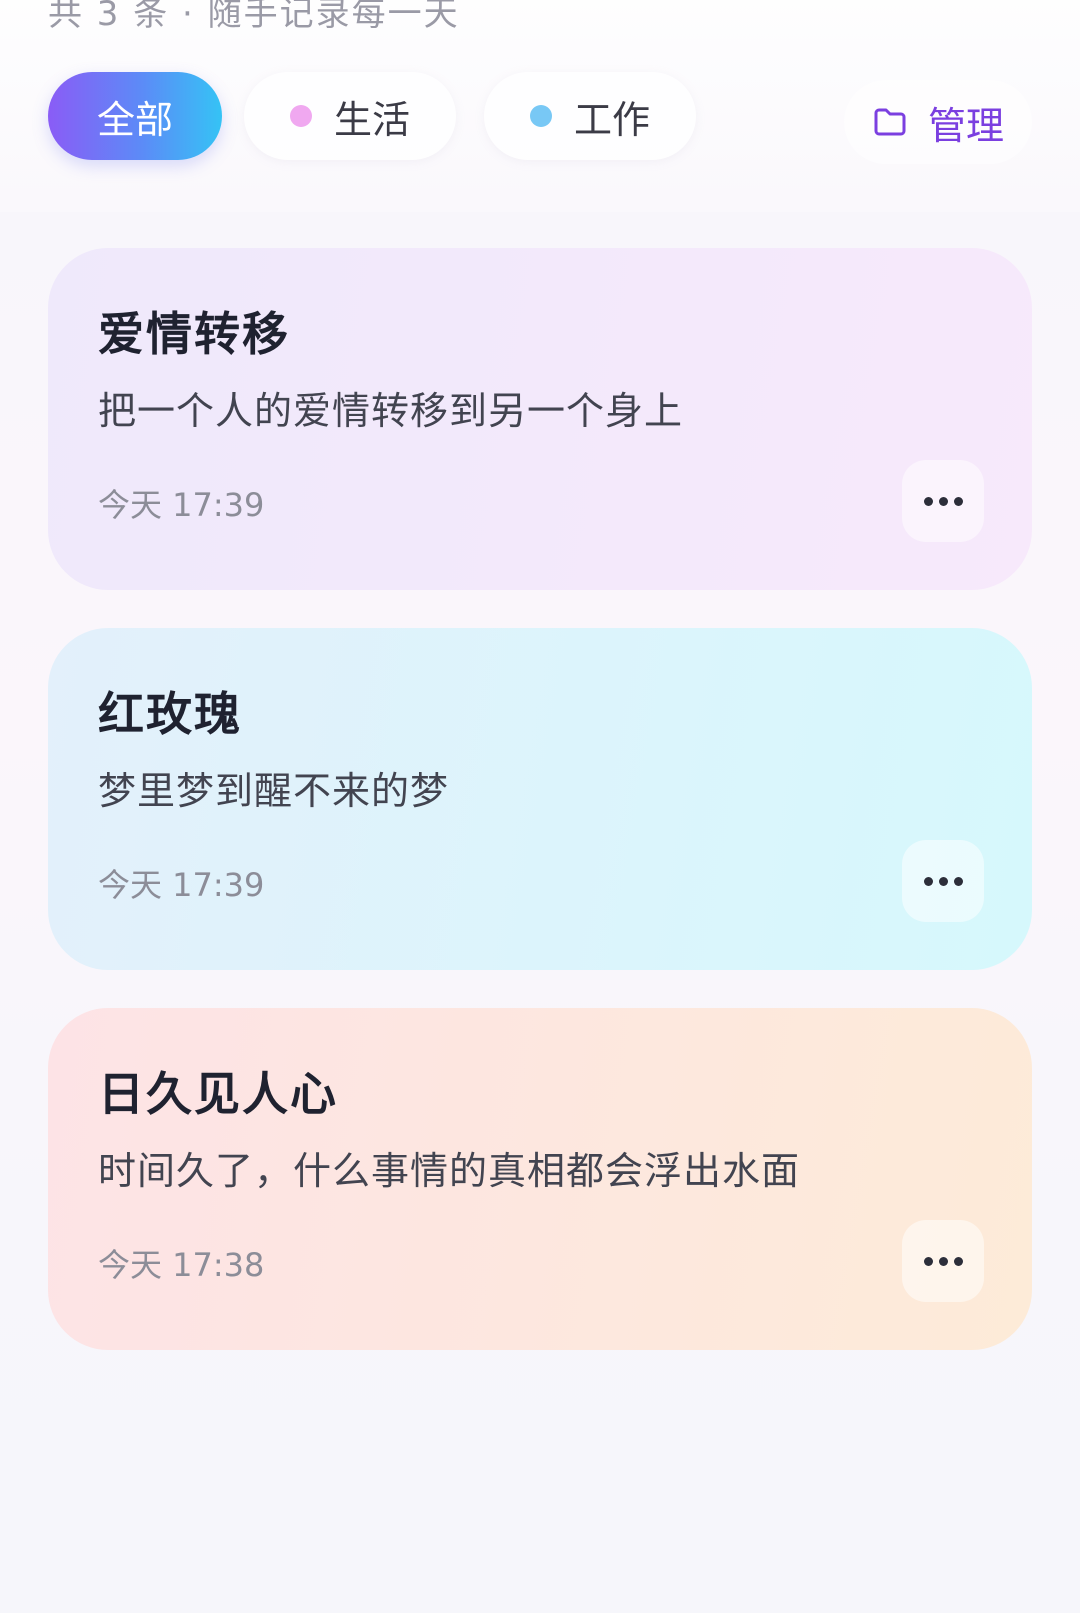 The image size is (1080, 1613). I want to click on note-content: 梦里梦到醒不来的梦, so click(274, 791).